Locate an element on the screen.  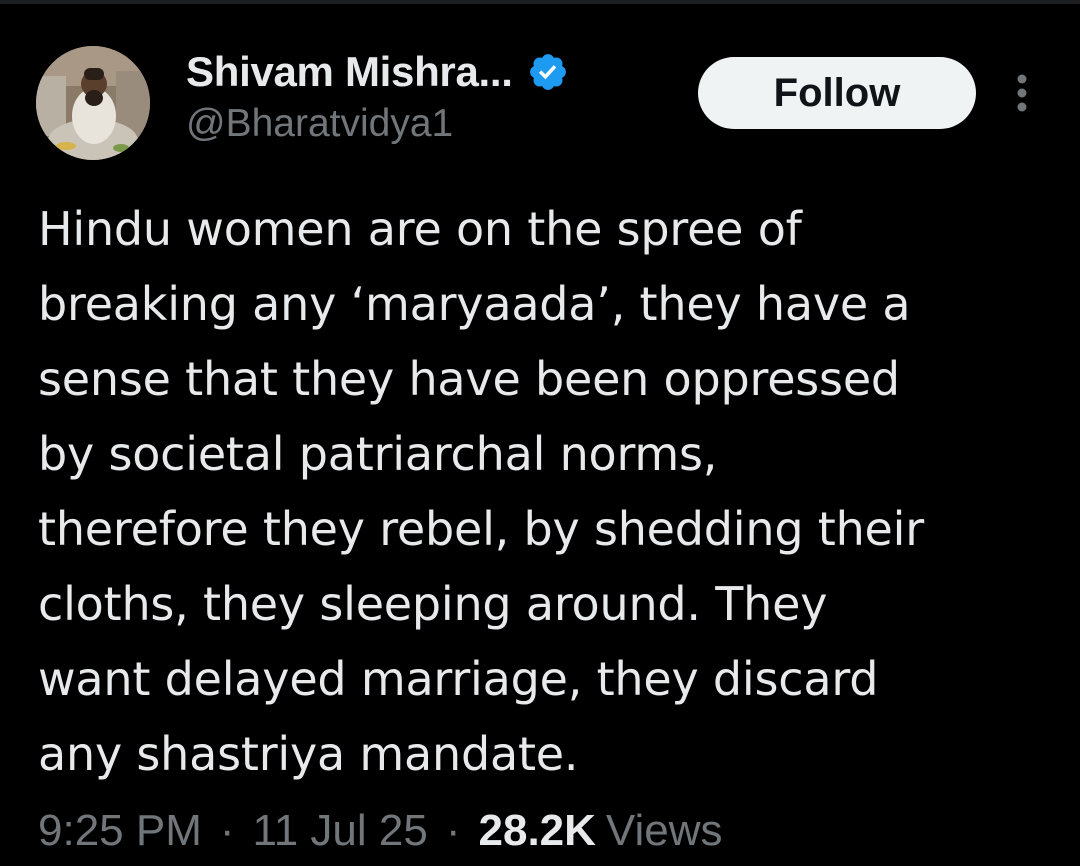
more-vertical-icon is located at coordinates (1022, 93).